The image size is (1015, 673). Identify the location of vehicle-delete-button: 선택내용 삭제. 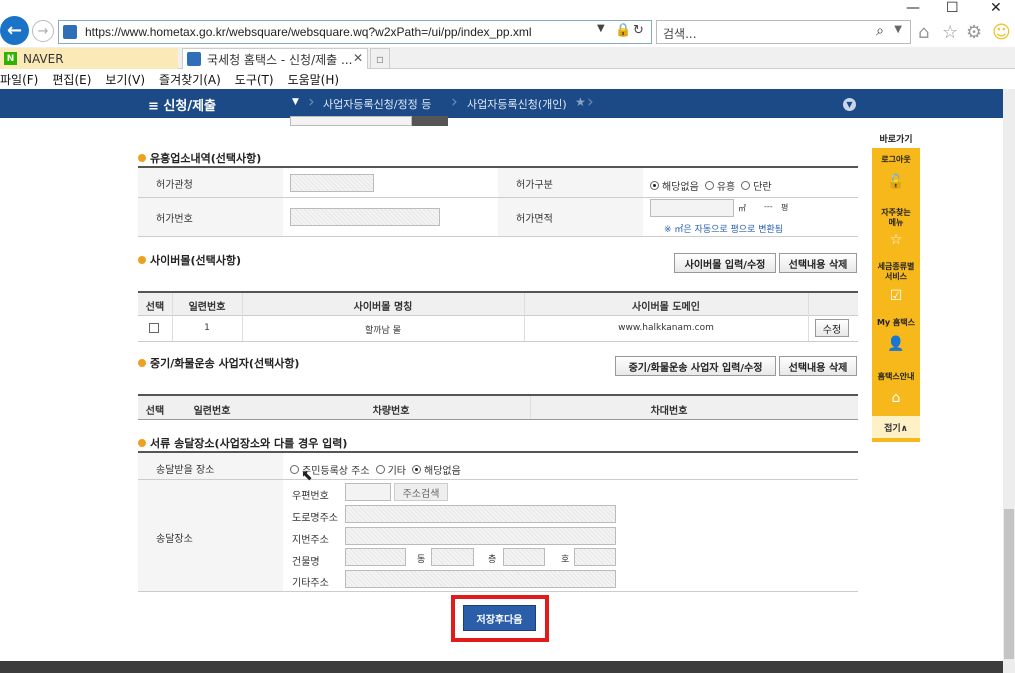
(818, 366).